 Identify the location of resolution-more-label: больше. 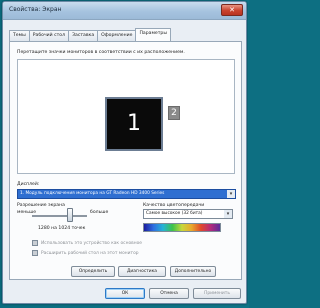
(99, 212).